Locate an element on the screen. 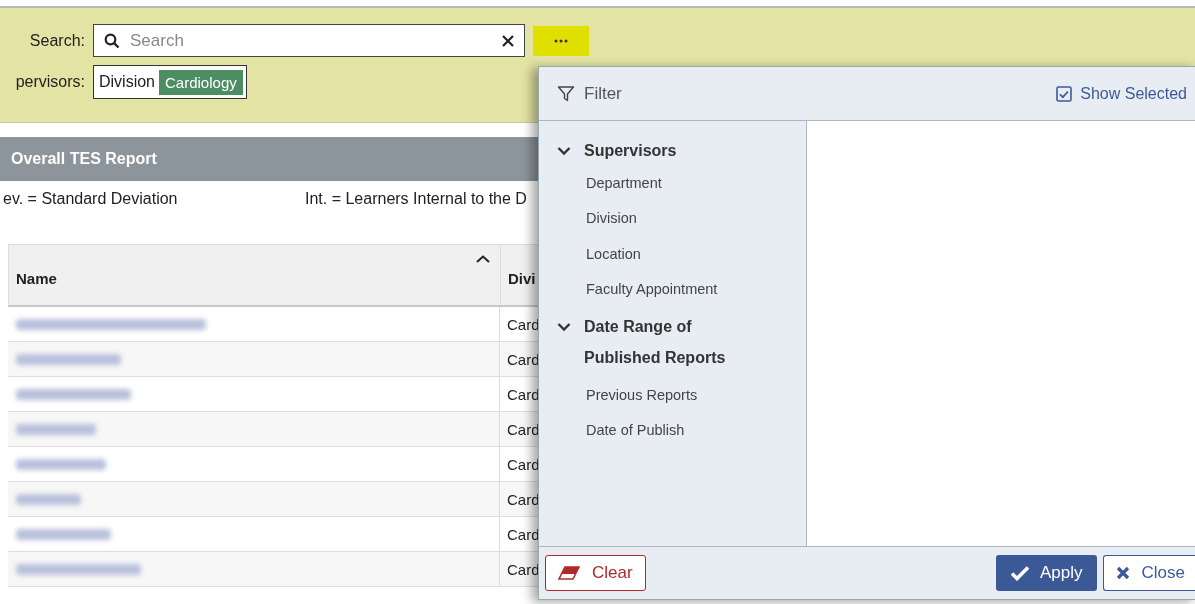 The height and width of the screenshot is (604, 1195). clear-button: Clear is located at coordinates (595, 573).